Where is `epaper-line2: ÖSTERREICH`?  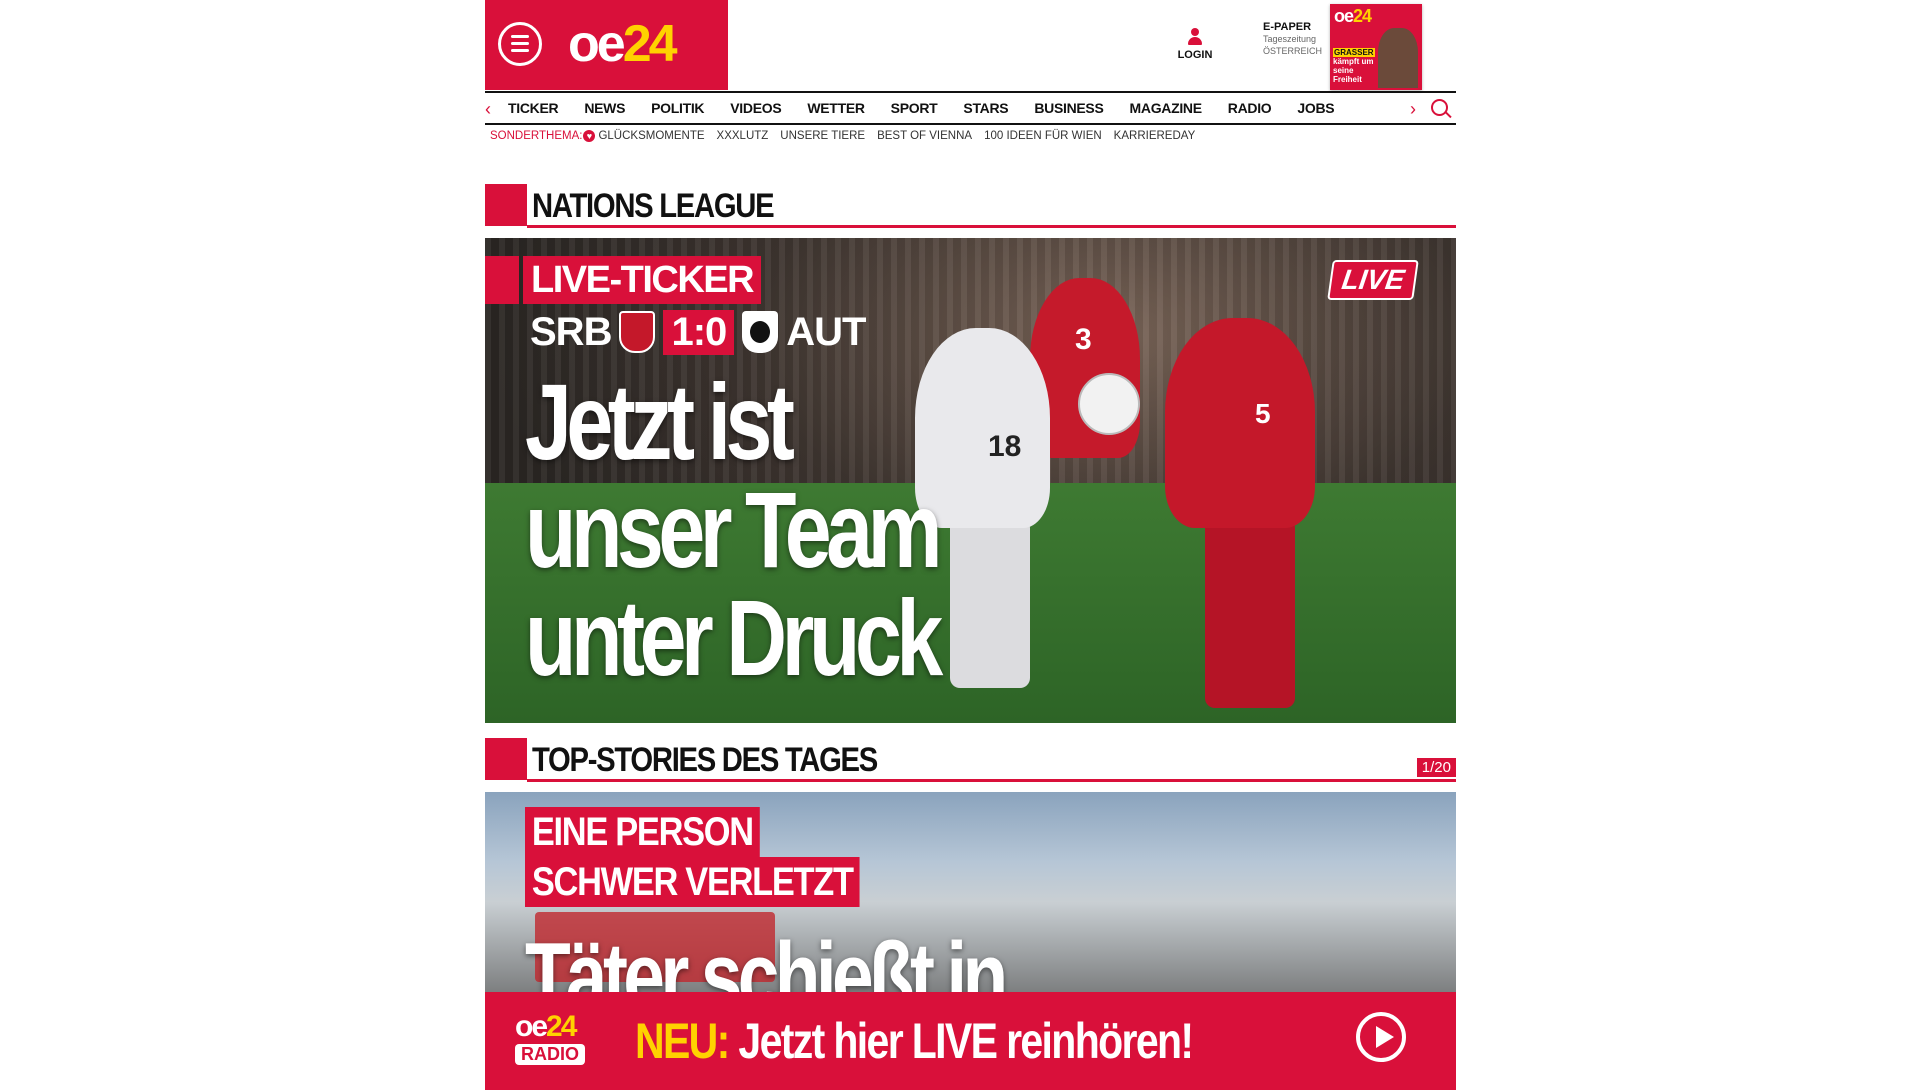 epaper-line2: ÖSTERREICH is located at coordinates (1293, 51).